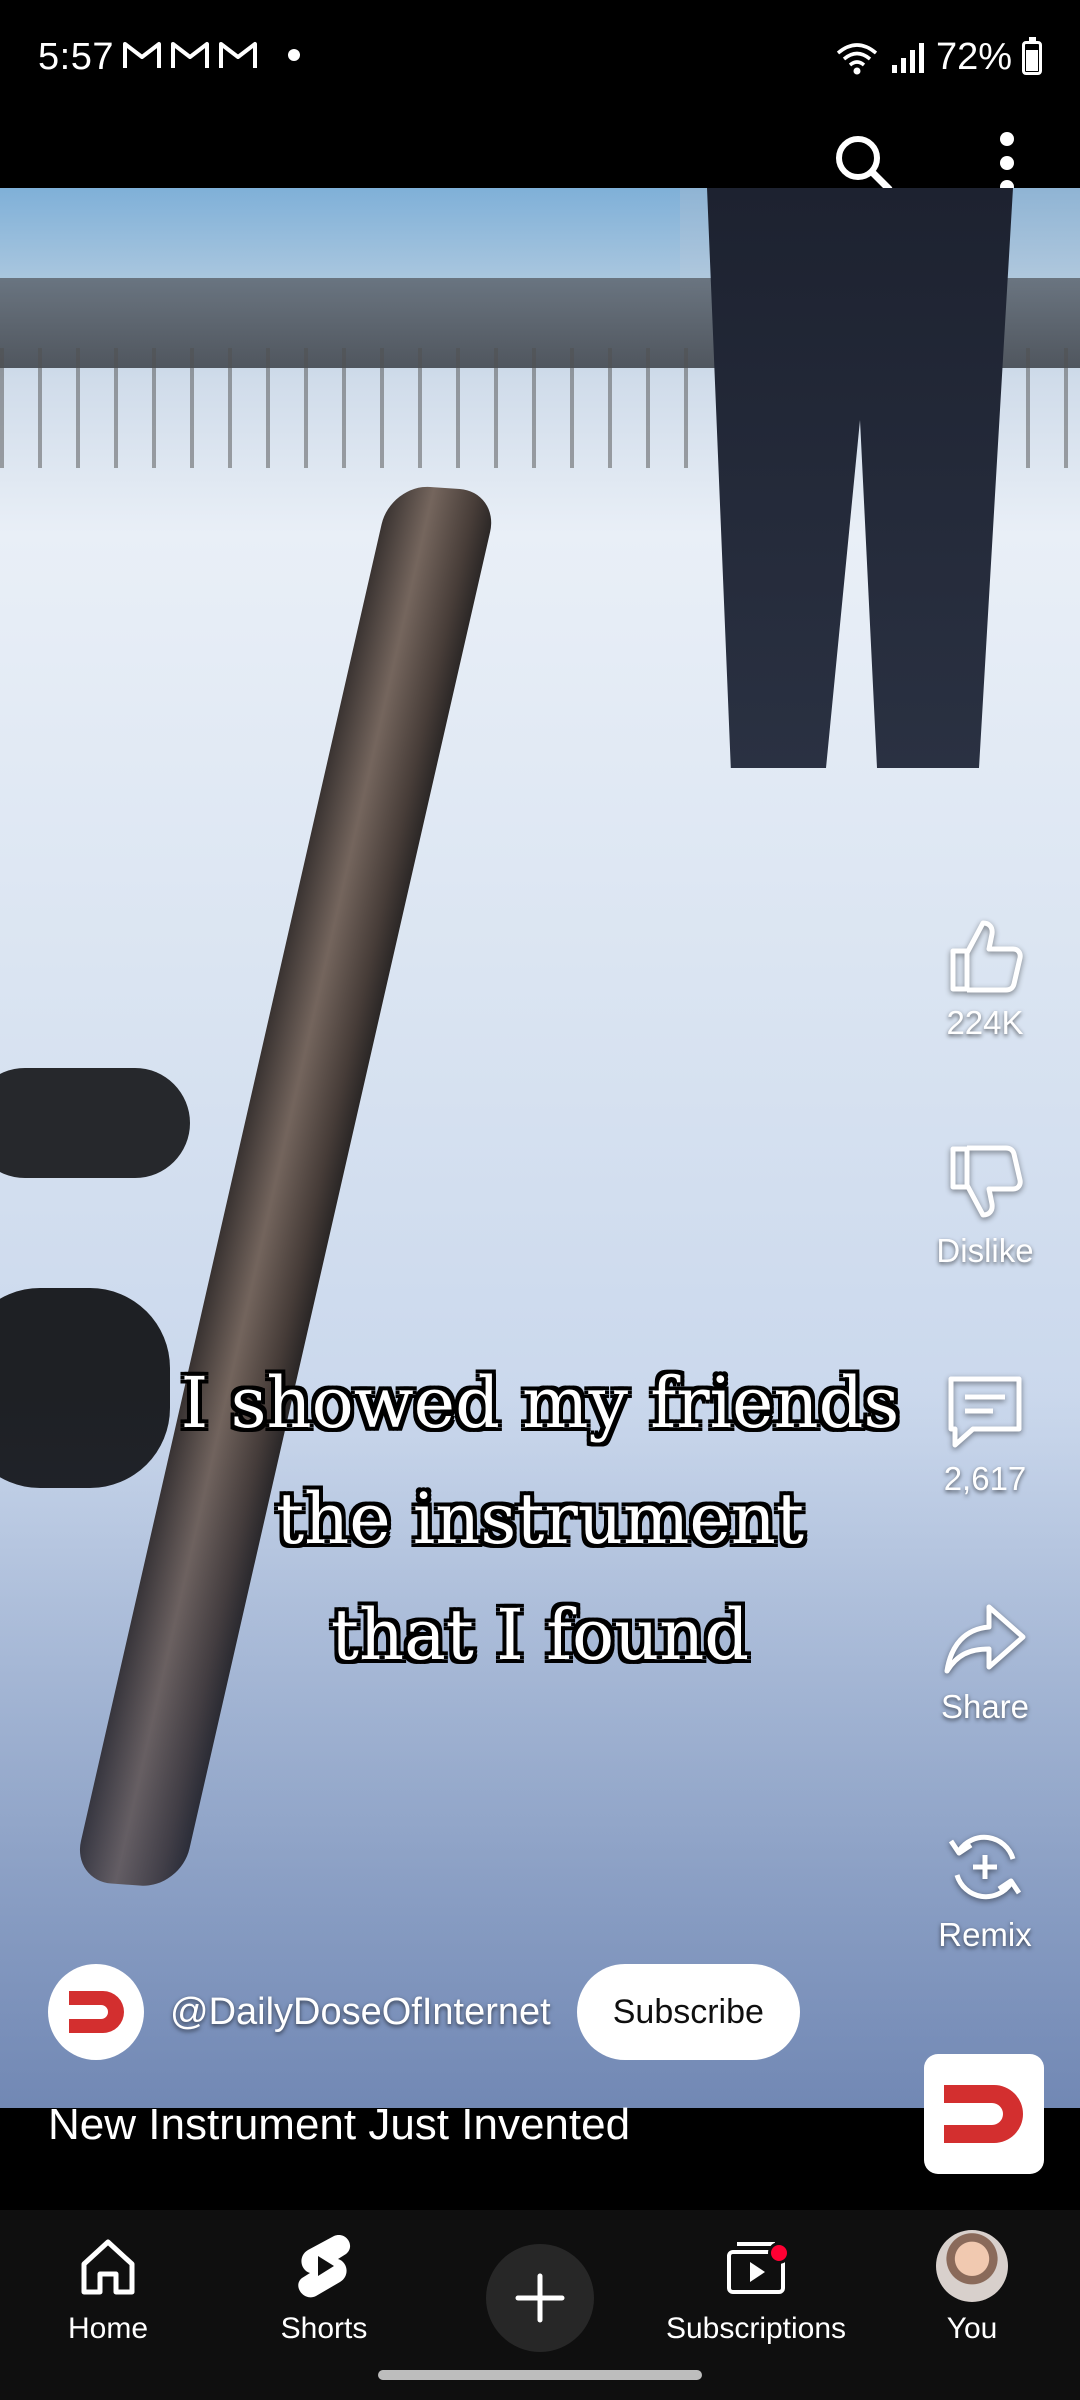 This screenshot has height=2400, width=1080. Describe the element at coordinates (1007, 163) in the screenshot. I see `more-vert-icon` at that location.